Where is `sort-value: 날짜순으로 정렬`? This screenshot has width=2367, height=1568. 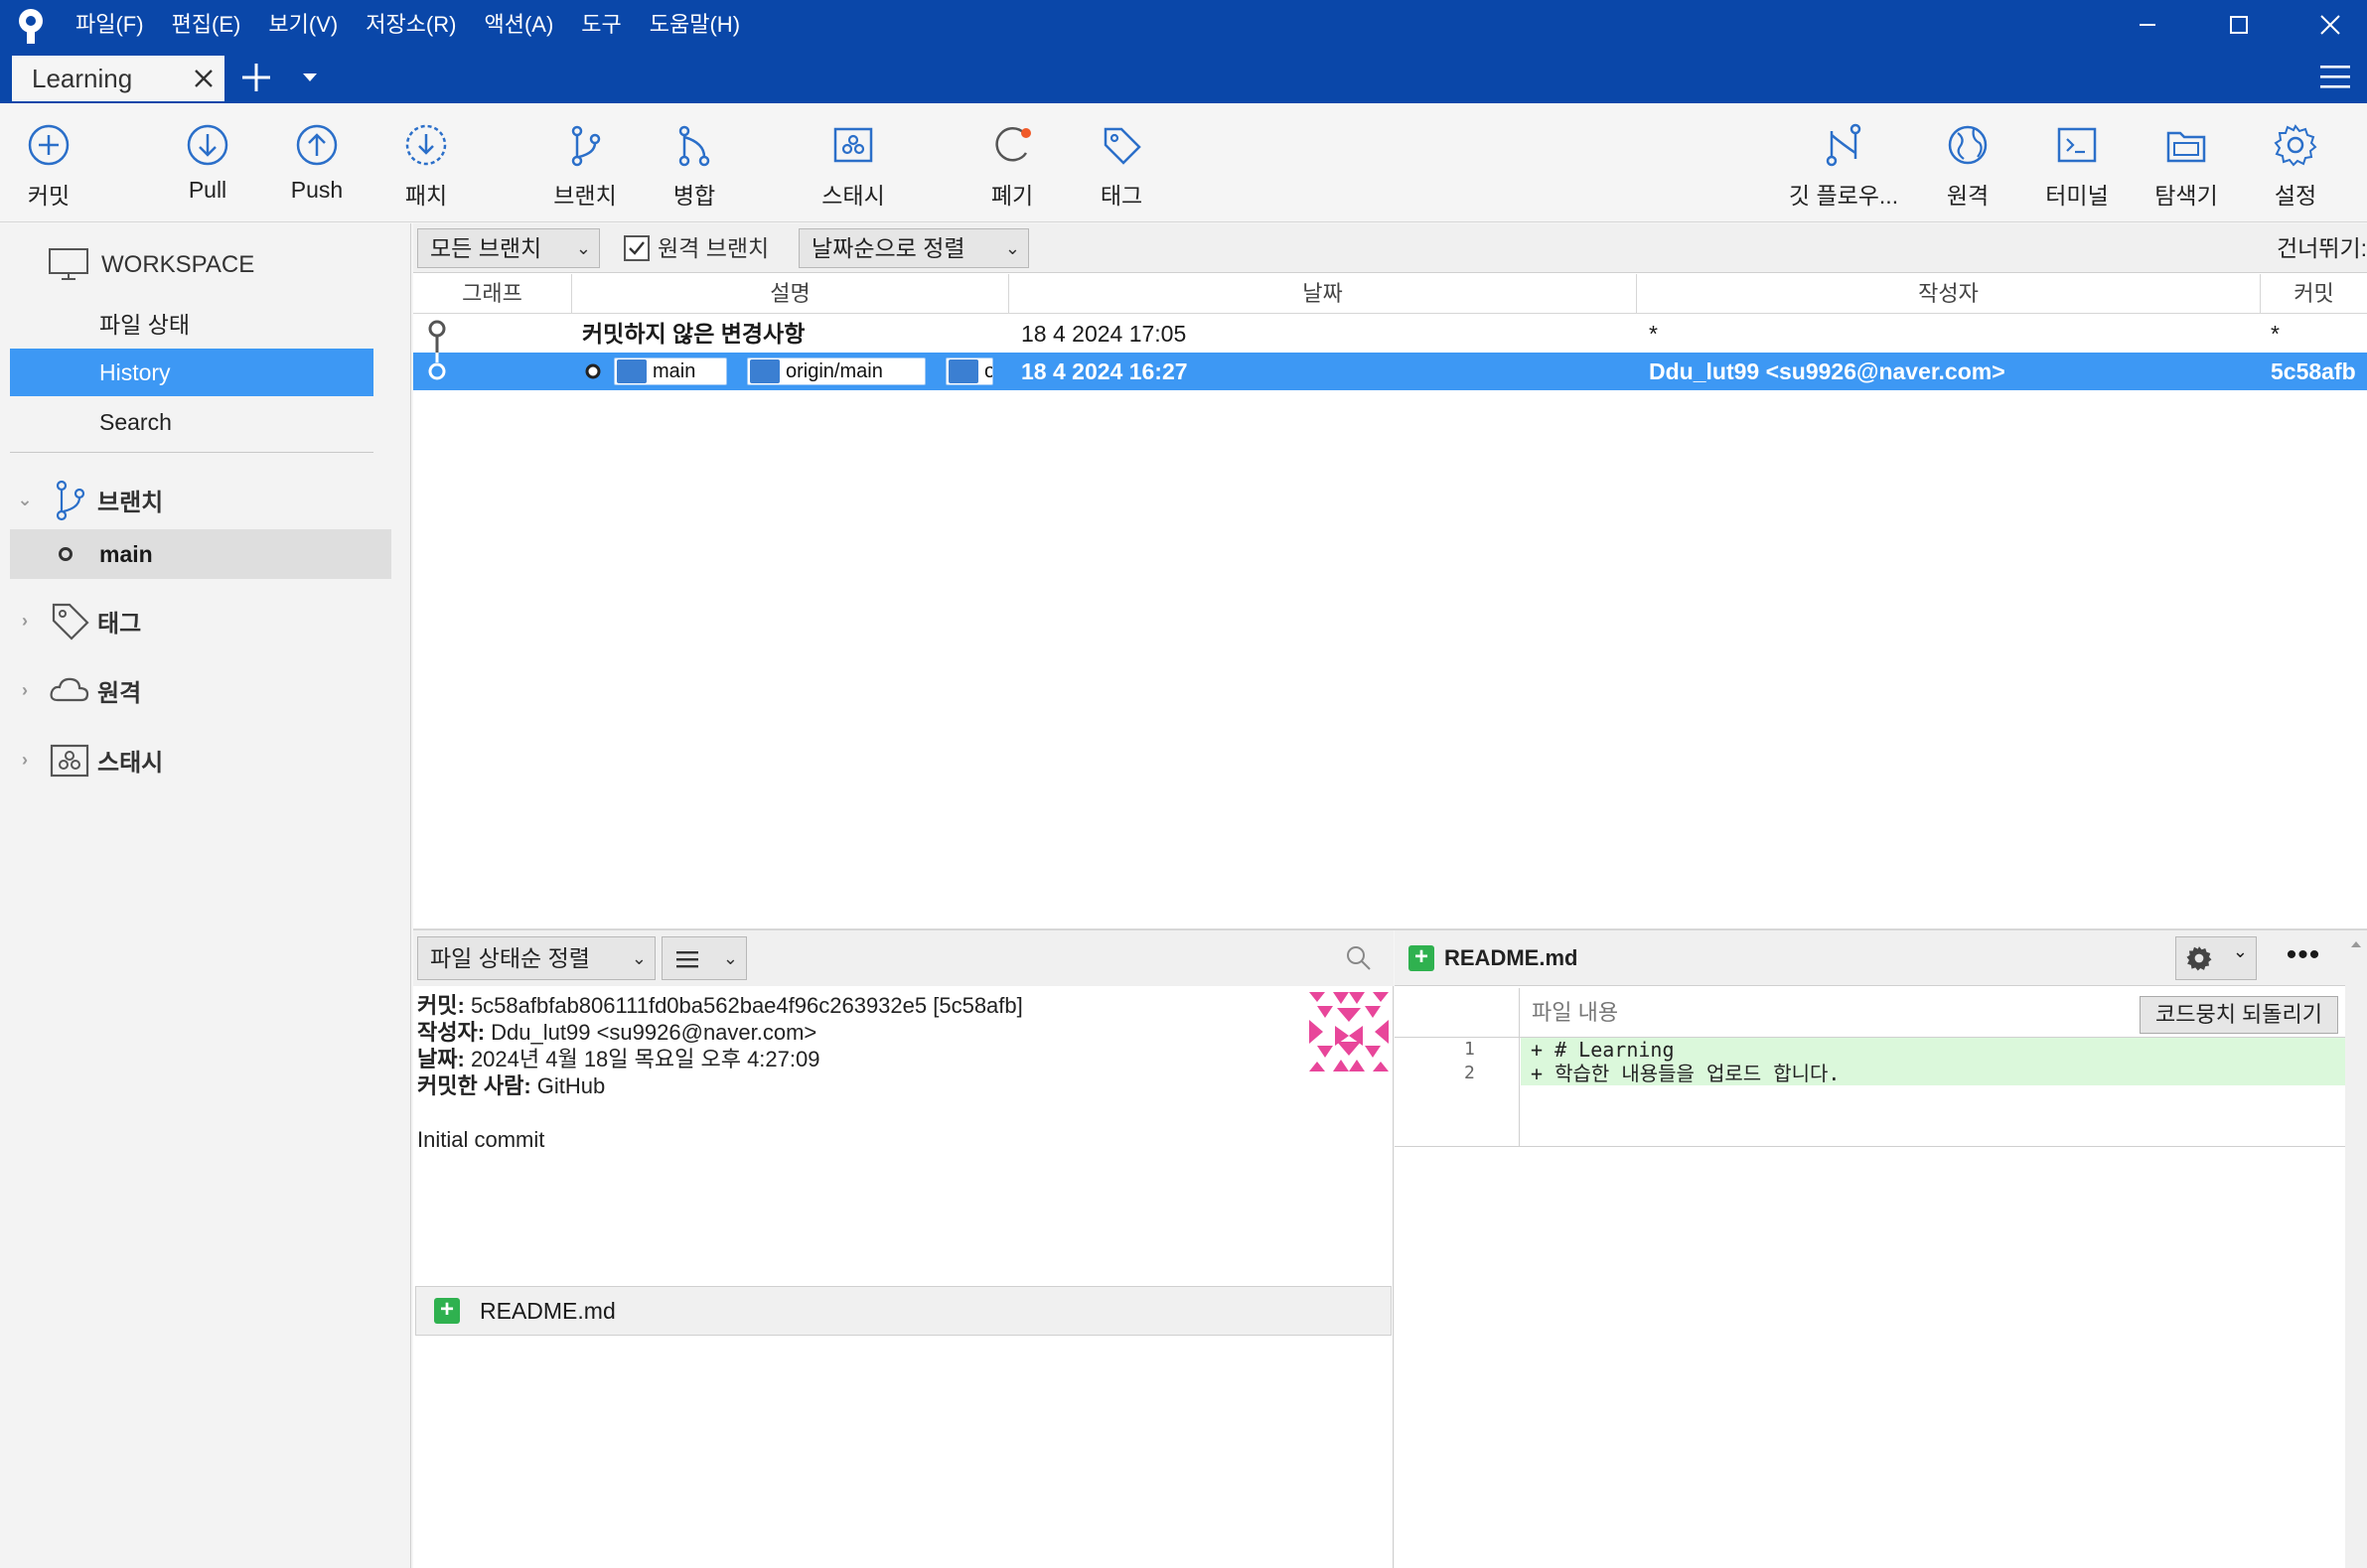 sort-value: 날짜순으로 정렬 is located at coordinates (888, 248).